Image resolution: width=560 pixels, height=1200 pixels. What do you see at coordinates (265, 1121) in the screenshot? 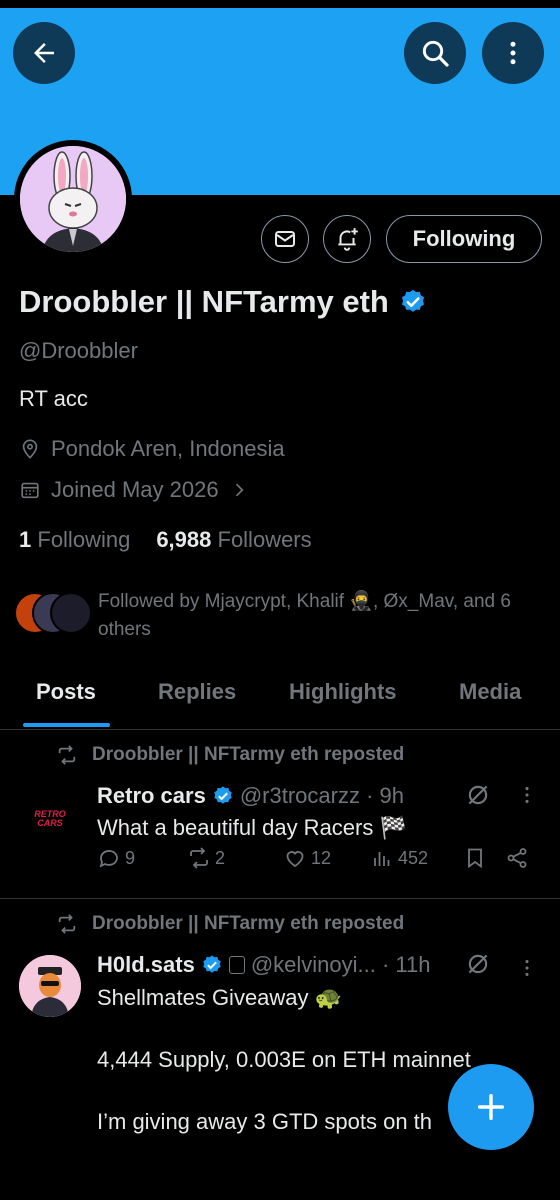
I see `post-text-line: I’m giving away 3 GTD spots on th` at bounding box center [265, 1121].